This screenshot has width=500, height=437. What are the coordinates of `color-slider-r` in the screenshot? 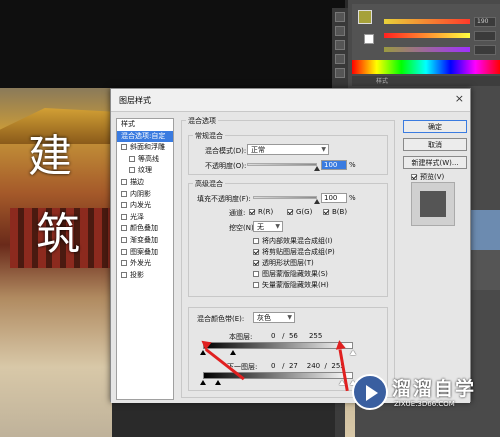 It's located at (427, 21).